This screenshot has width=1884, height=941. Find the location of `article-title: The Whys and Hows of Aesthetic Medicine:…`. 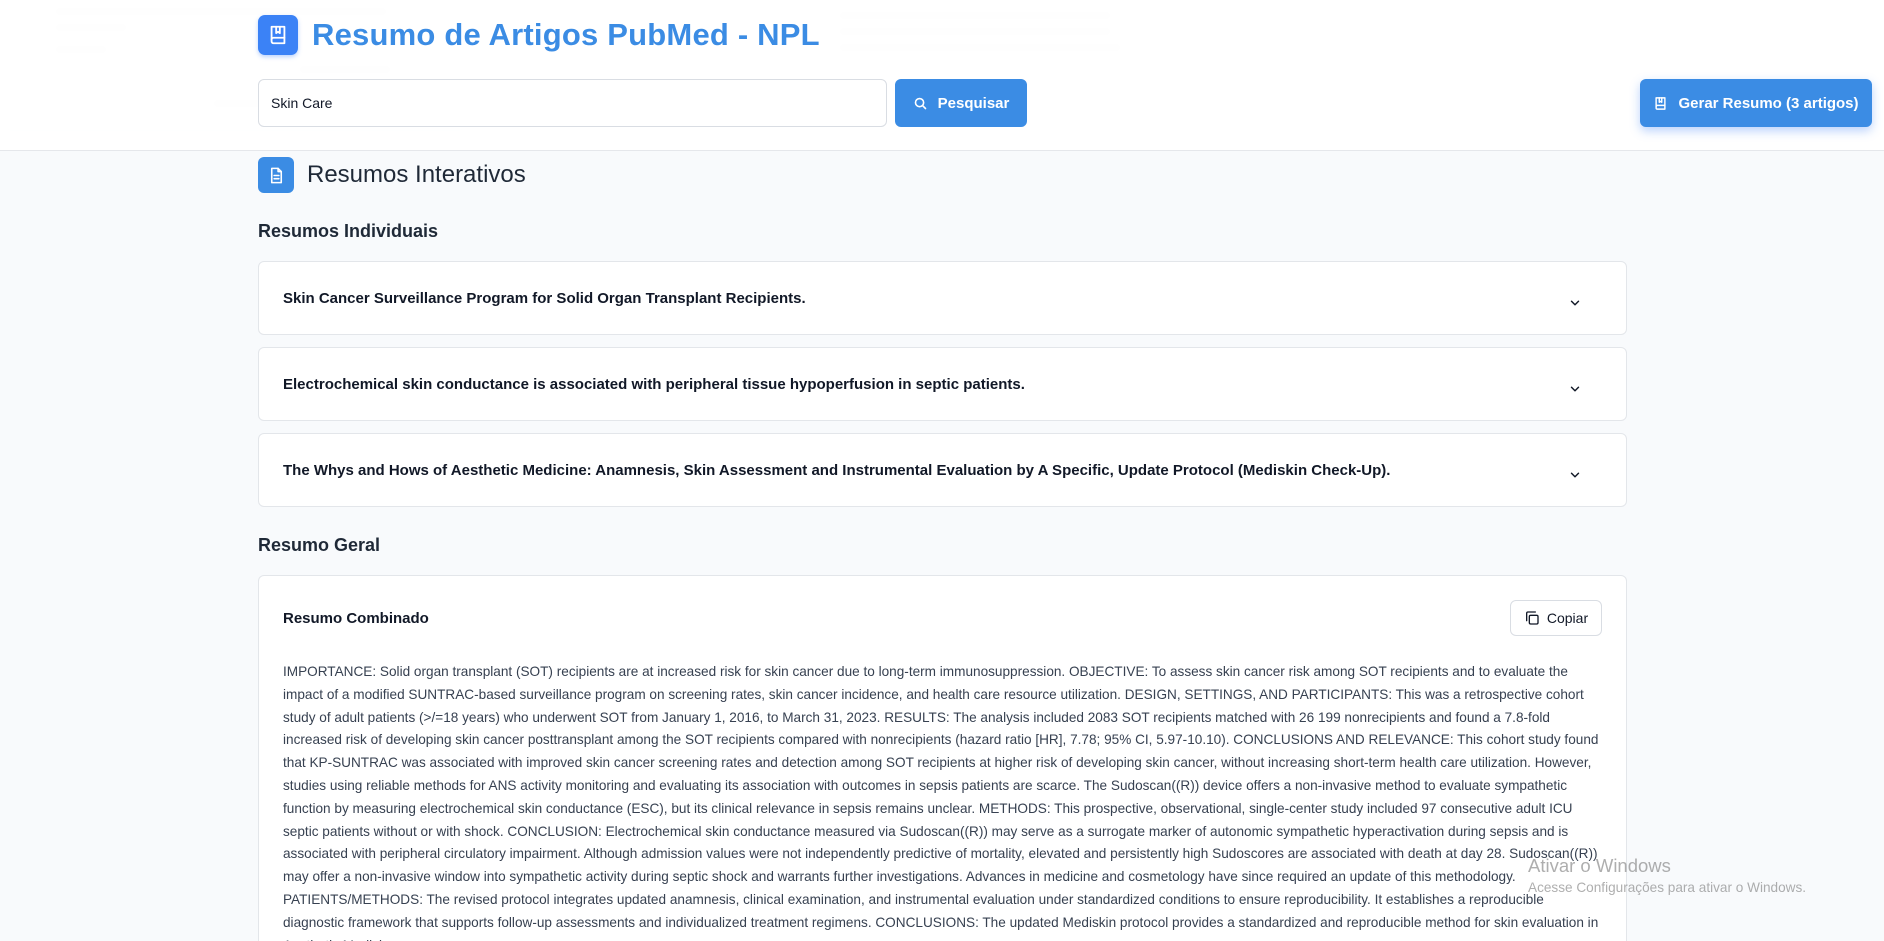

article-title: The Whys and Hows of Aesthetic Medicine:… is located at coordinates (837, 470).